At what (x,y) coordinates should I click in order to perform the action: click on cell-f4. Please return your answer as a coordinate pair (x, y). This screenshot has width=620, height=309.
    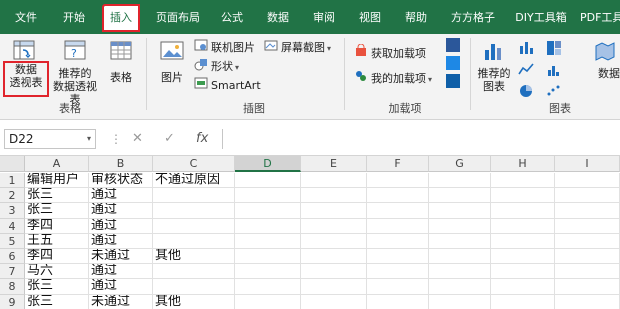
    Looking at the image, I should click on (398, 226).